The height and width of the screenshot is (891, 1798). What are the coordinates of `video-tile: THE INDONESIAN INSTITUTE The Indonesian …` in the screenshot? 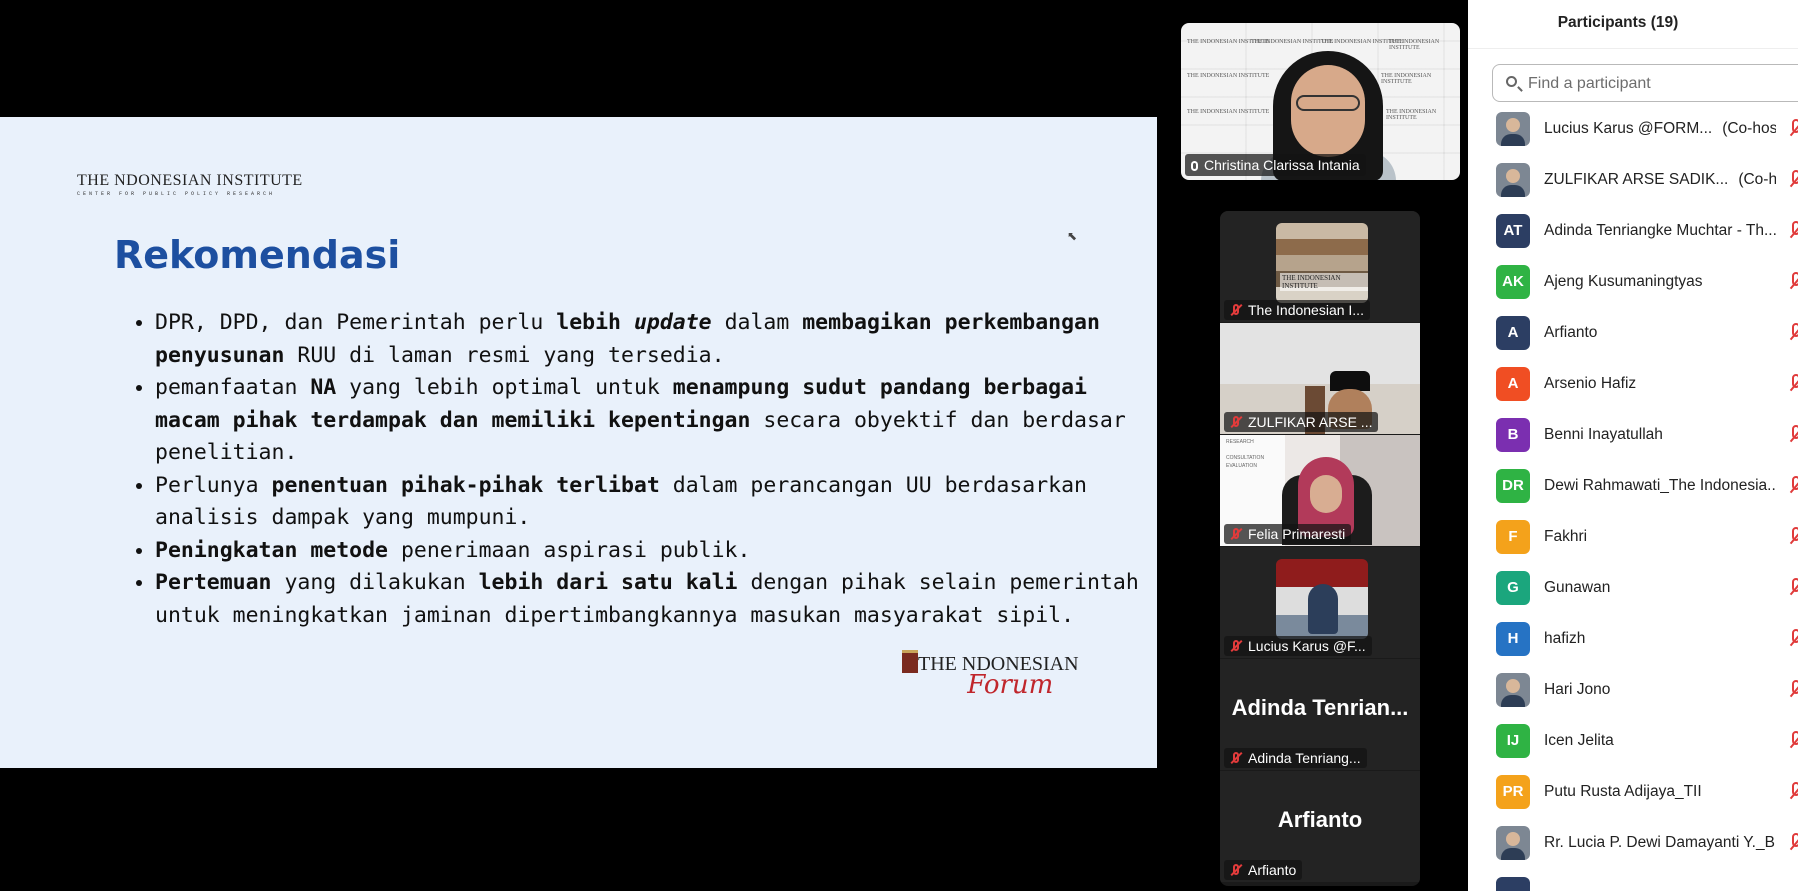 It's located at (1320, 266).